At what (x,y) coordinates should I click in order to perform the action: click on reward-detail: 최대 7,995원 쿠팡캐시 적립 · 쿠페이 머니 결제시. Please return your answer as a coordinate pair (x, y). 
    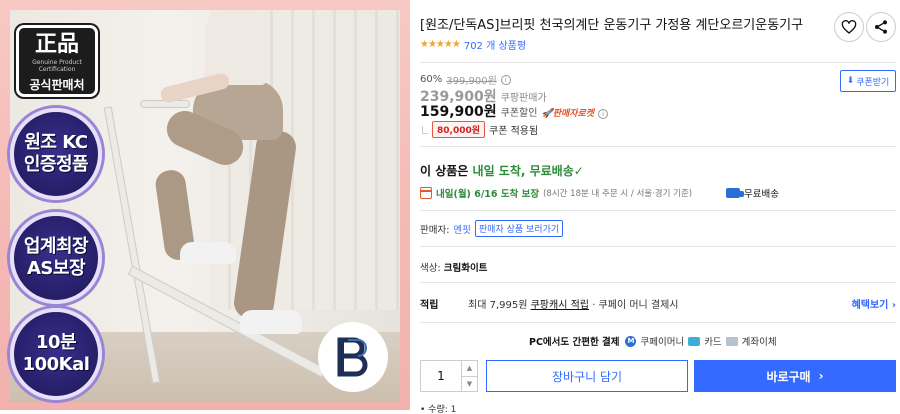
    Looking at the image, I should click on (573, 305).